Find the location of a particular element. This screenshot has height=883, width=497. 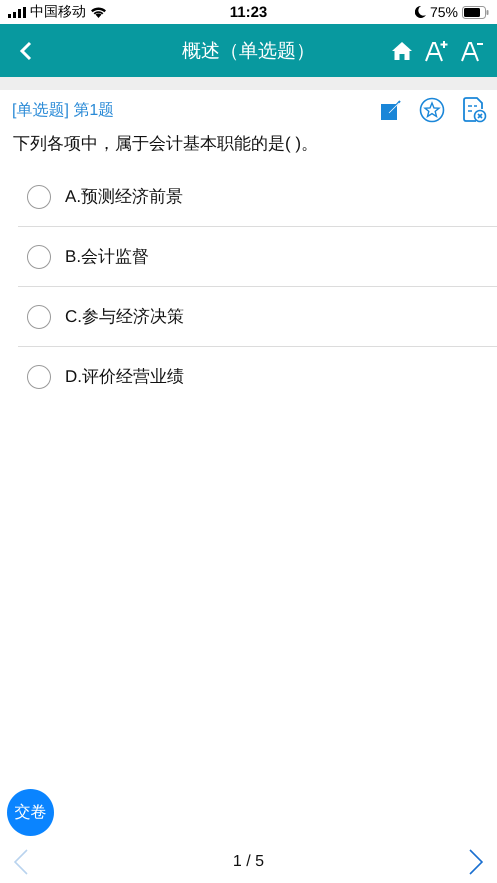

font-decrease-icon is located at coordinates (472, 51).